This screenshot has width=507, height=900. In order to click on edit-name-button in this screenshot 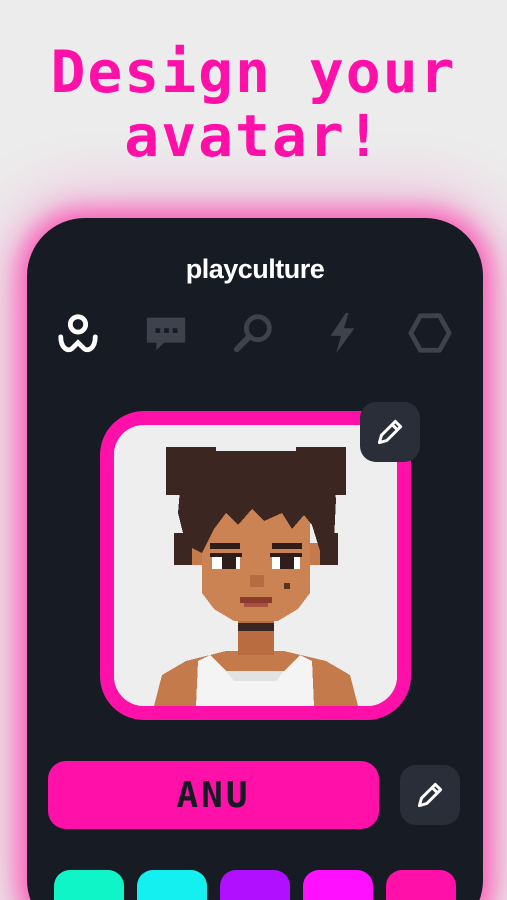, I will do `click(430, 795)`.